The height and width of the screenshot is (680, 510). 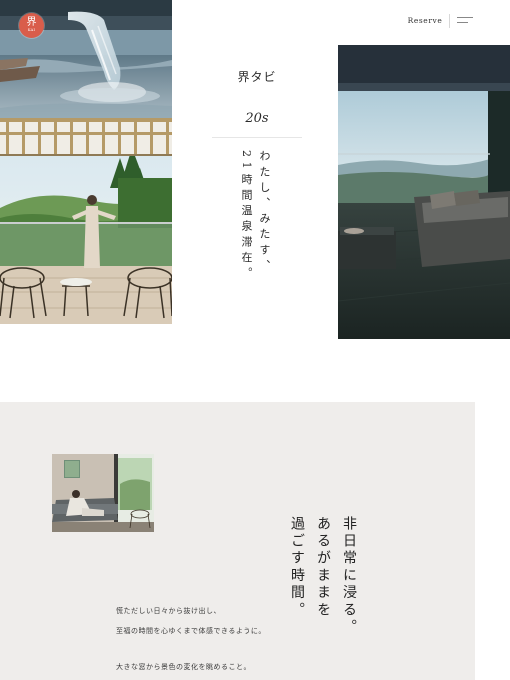 What do you see at coordinates (31, 30) in the screenshot?
I see `logo-sub: KAI` at bounding box center [31, 30].